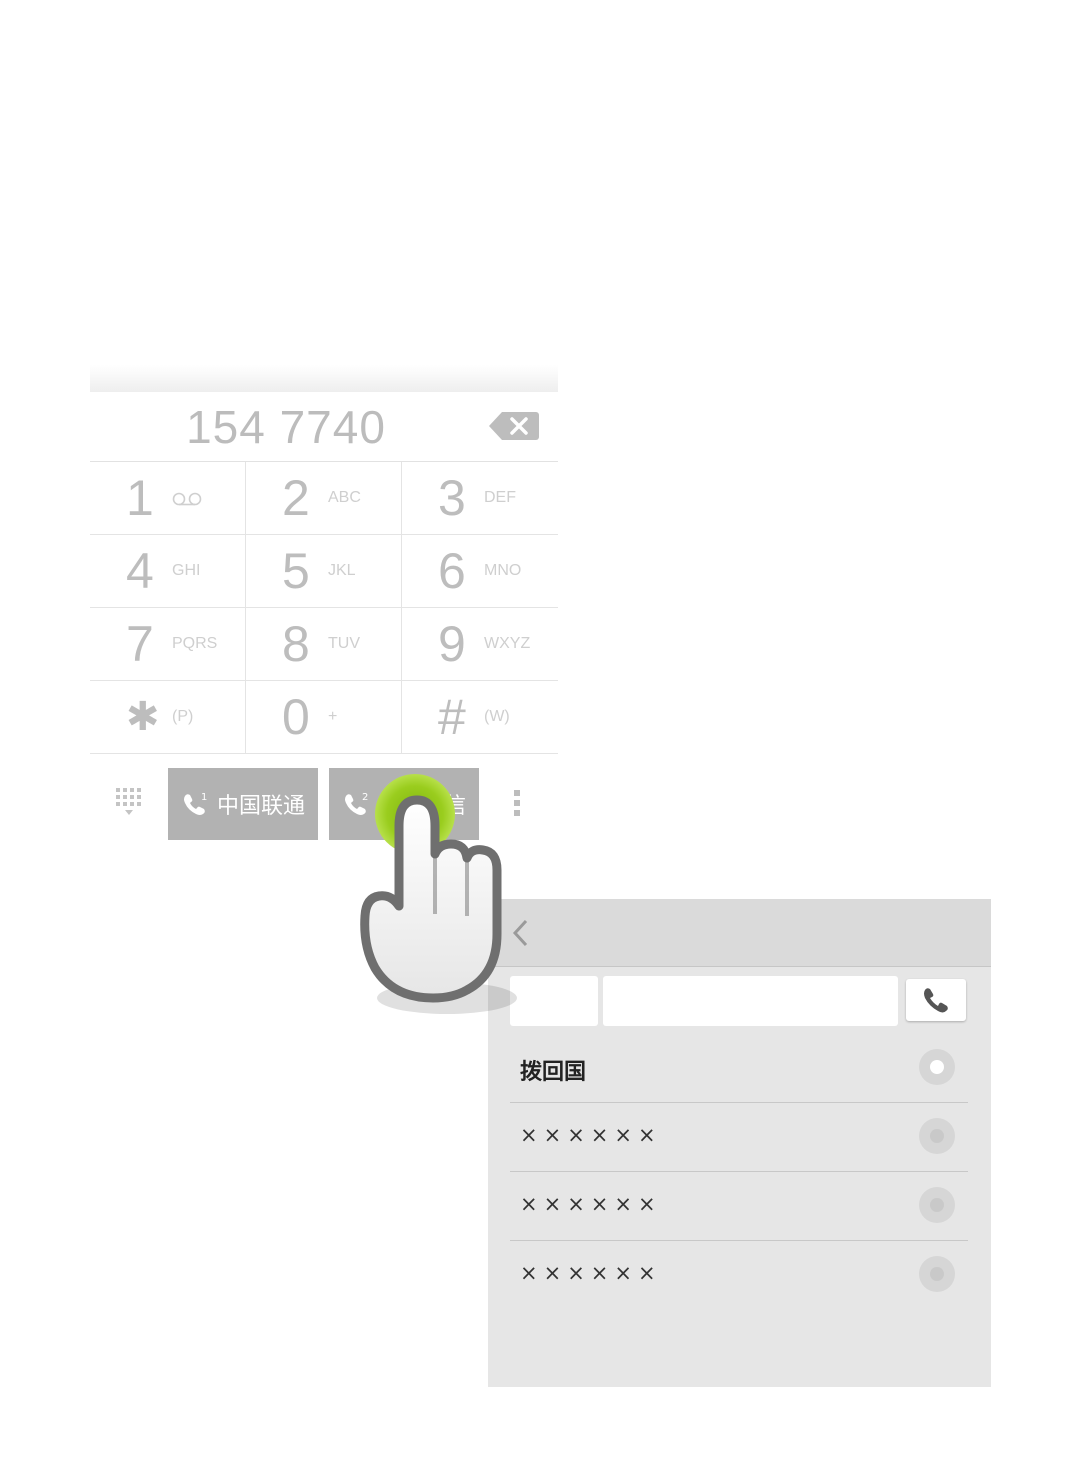 Image resolution: width=1080 pixels, height=1467 pixels. What do you see at coordinates (195, 643) in the screenshot?
I see `key-letters: PQRS` at bounding box center [195, 643].